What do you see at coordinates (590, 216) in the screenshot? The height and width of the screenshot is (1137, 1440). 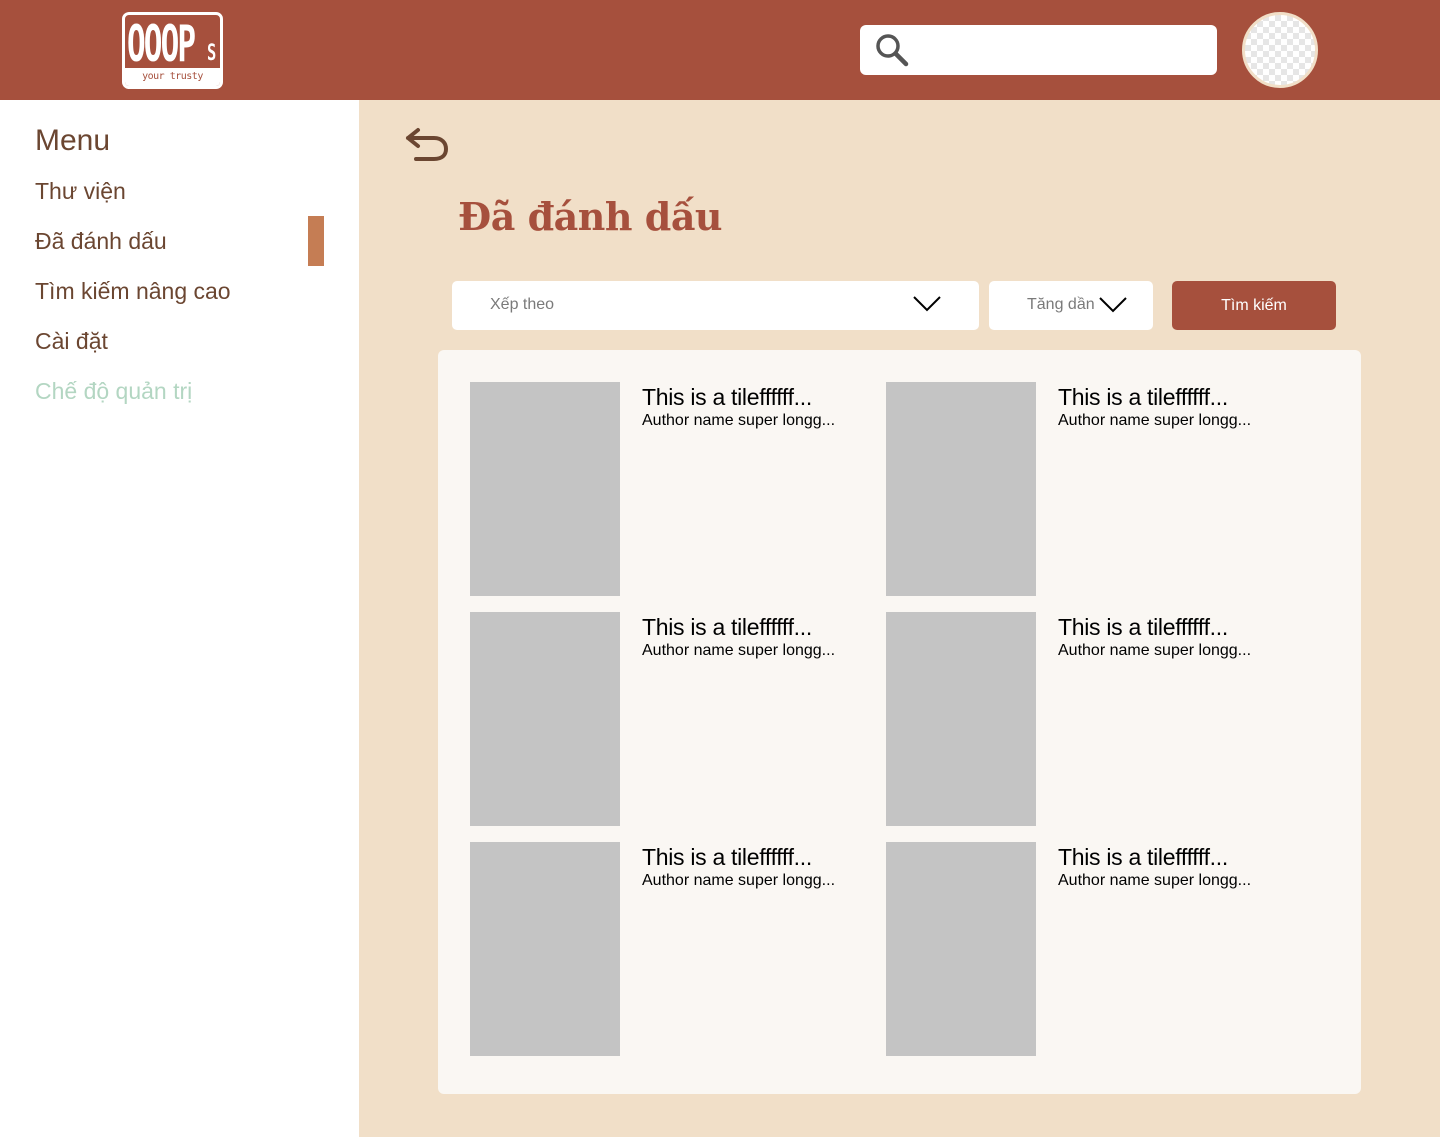 I see `page-title: Đã đánh dấu` at bounding box center [590, 216].